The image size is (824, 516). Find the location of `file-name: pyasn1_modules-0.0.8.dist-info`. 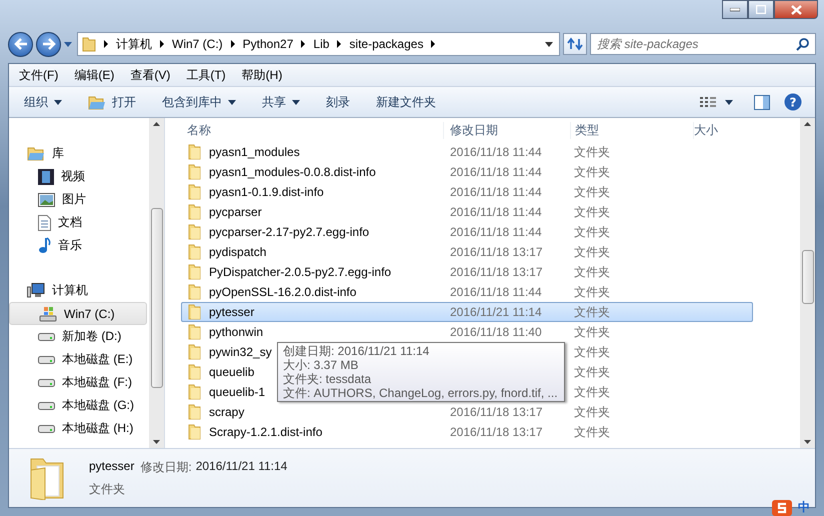

file-name: pyasn1_modules-0.0.8.dist-info is located at coordinates (292, 172).